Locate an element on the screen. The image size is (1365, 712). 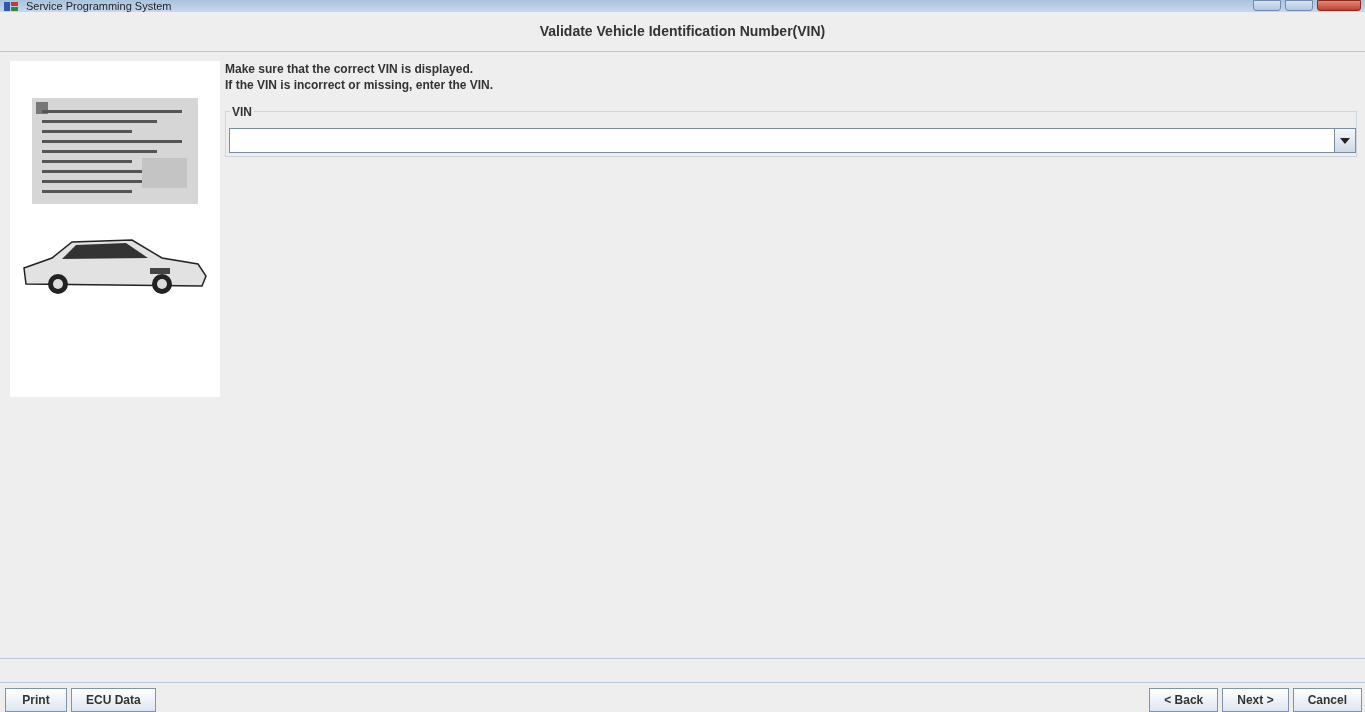
restore-button is located at coordinates (1299, 5).